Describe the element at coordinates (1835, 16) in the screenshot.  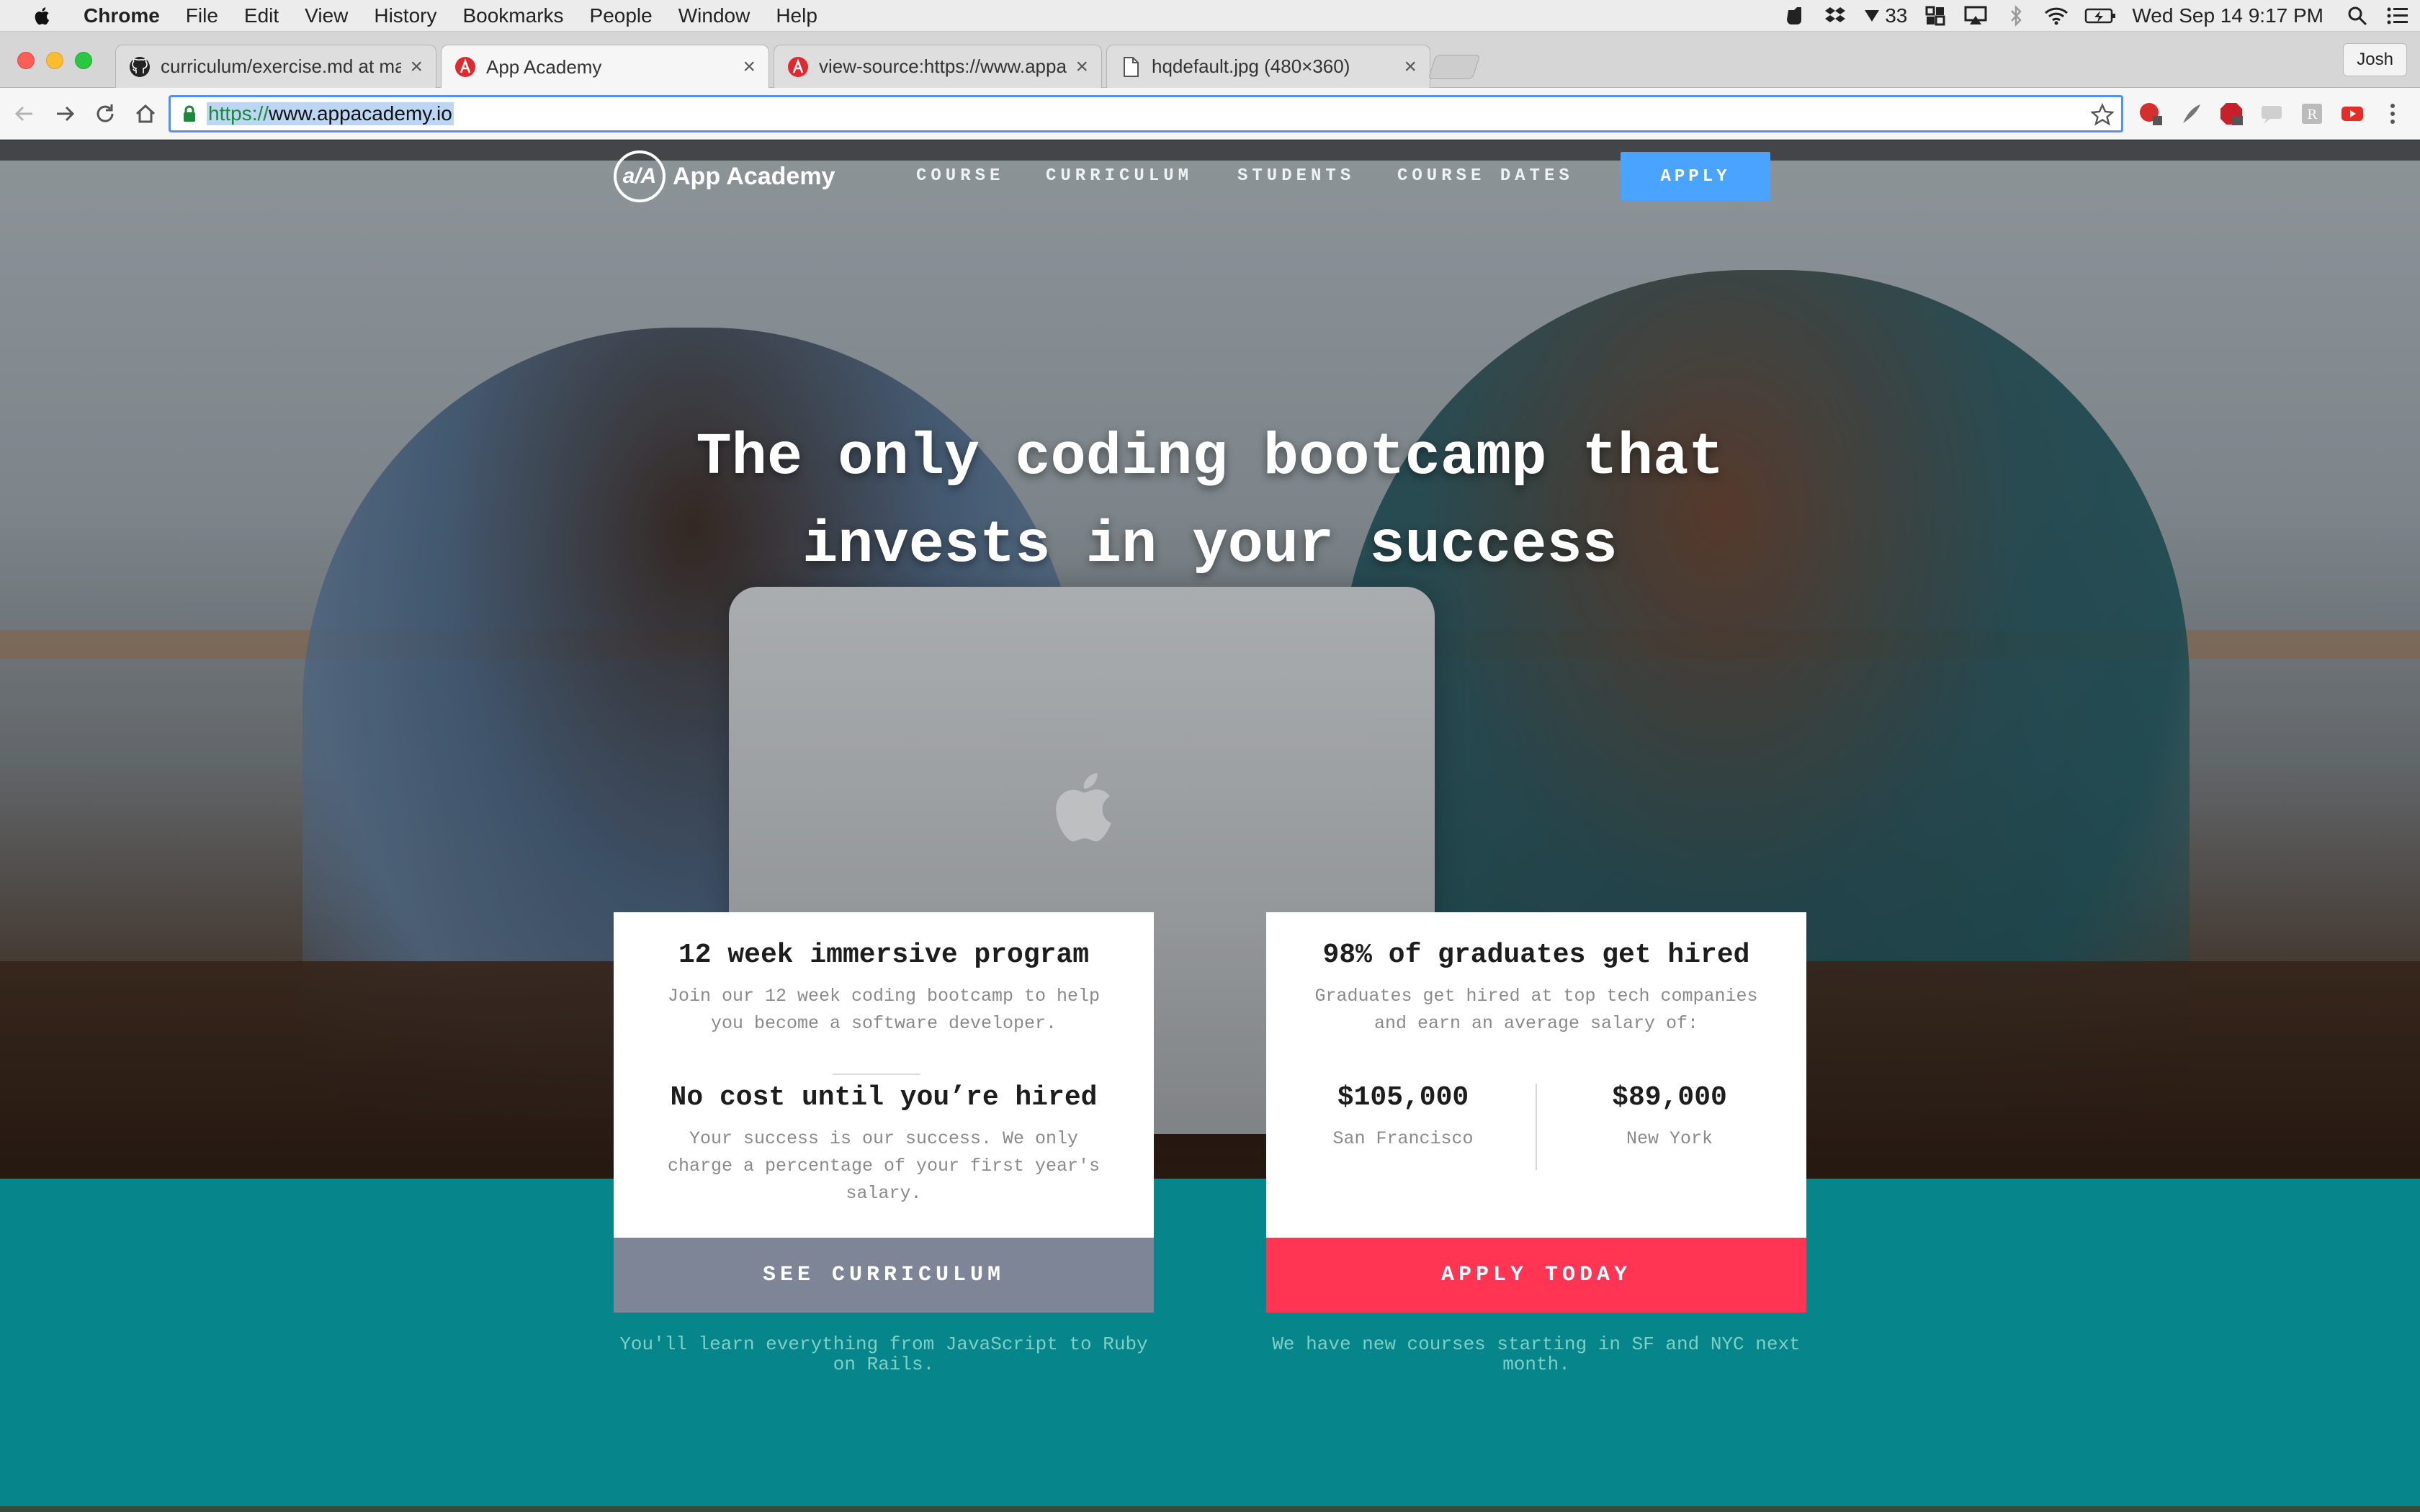
I see `dropbox-icon` at that location.